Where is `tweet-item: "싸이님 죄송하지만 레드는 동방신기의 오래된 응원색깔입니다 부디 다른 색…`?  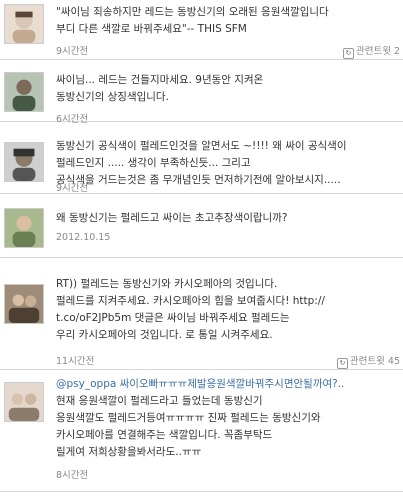 tweet-item: "싸이님 죄송하지만 레드는 동방신기의 오래된 응원색깔입니다 부디 다른 색… is located at coordinates (201, 30).